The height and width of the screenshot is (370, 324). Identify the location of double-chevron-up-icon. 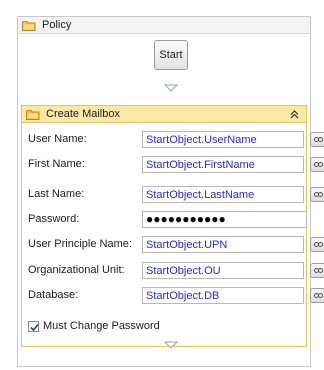
(294, 114).